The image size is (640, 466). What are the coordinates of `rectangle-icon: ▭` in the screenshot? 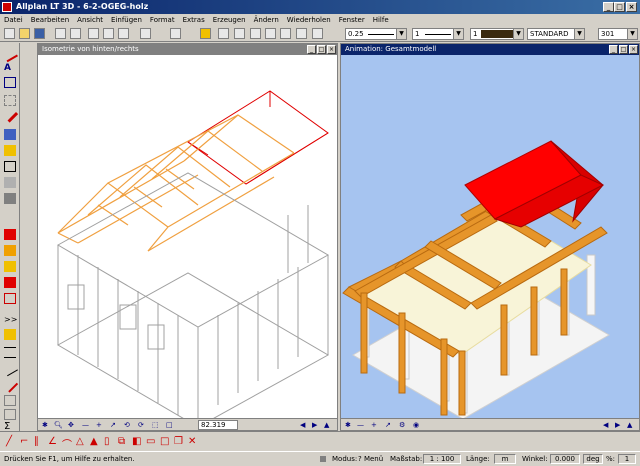 It's located at (150, 441).